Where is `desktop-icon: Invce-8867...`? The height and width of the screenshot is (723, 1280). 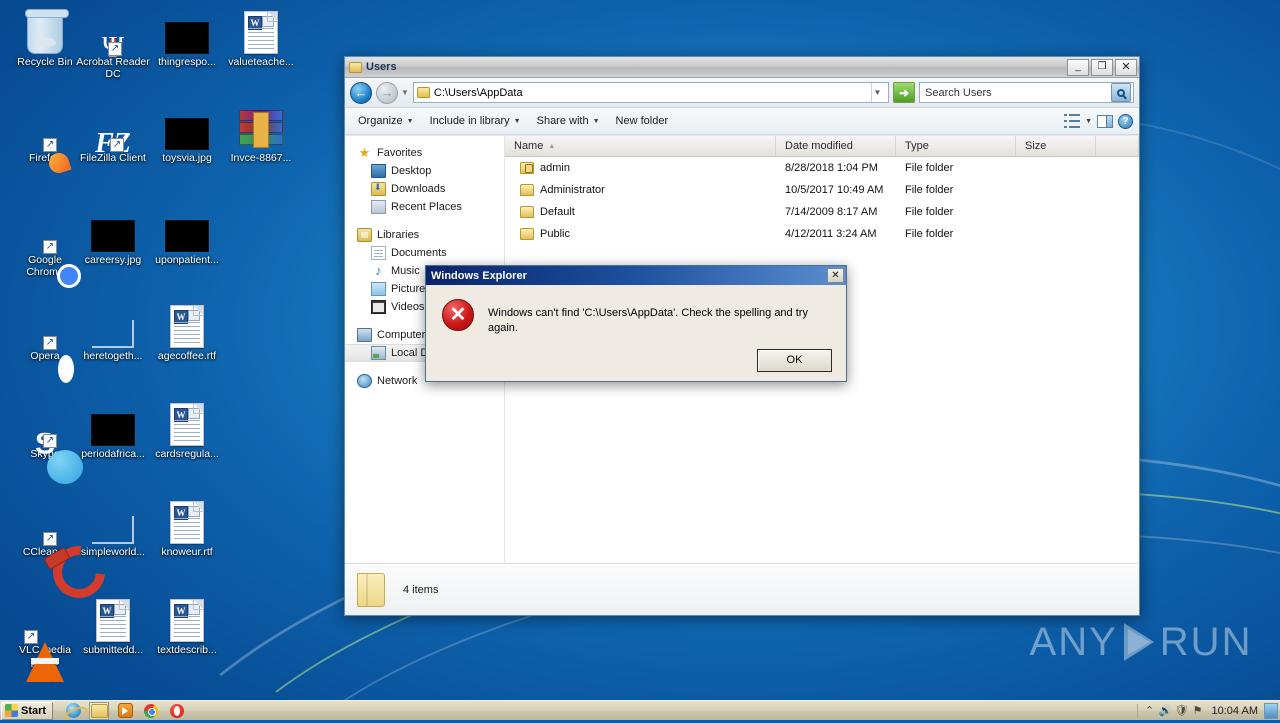
desktop-icon: Invce-8867... is located at coordinates (261, 134).